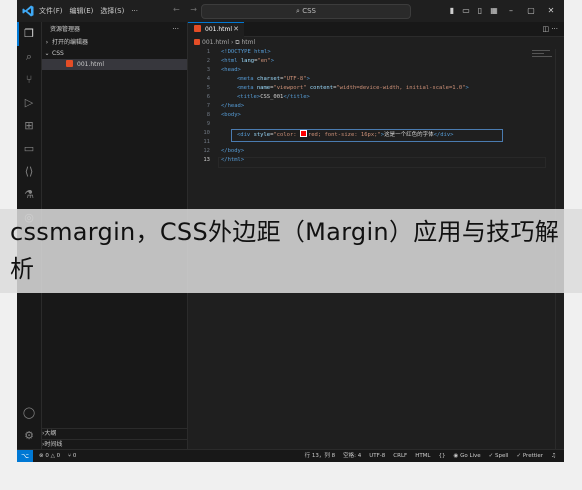 This screenshot has height=490, width=582. I want to click on line-number: 2, so click(208, 61).